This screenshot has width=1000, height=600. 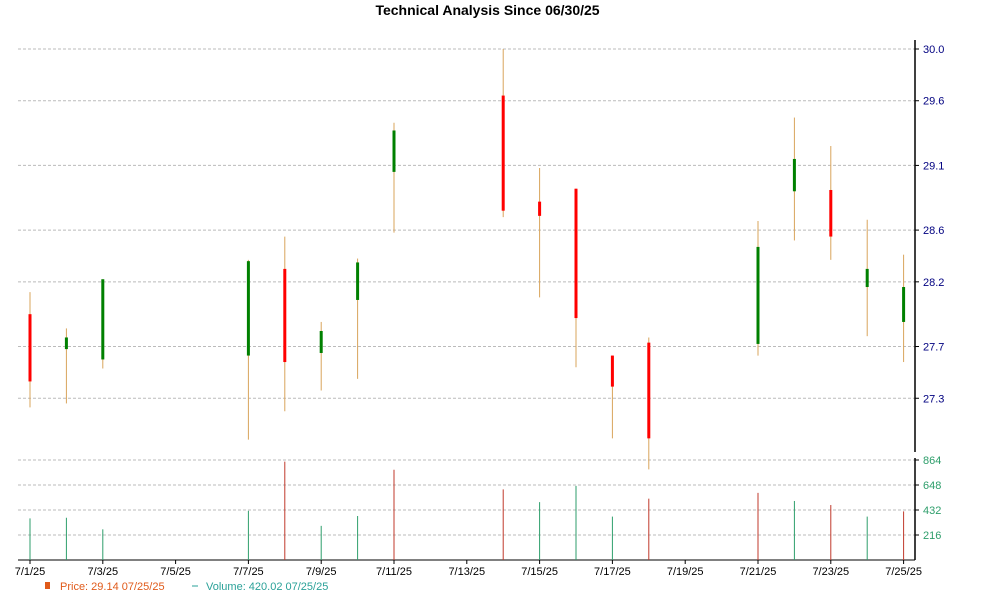 What do you see at coordinates (932, 511) in the screenshot?
I see `volume-tick-label: 432` at bounding box center [932, 511].